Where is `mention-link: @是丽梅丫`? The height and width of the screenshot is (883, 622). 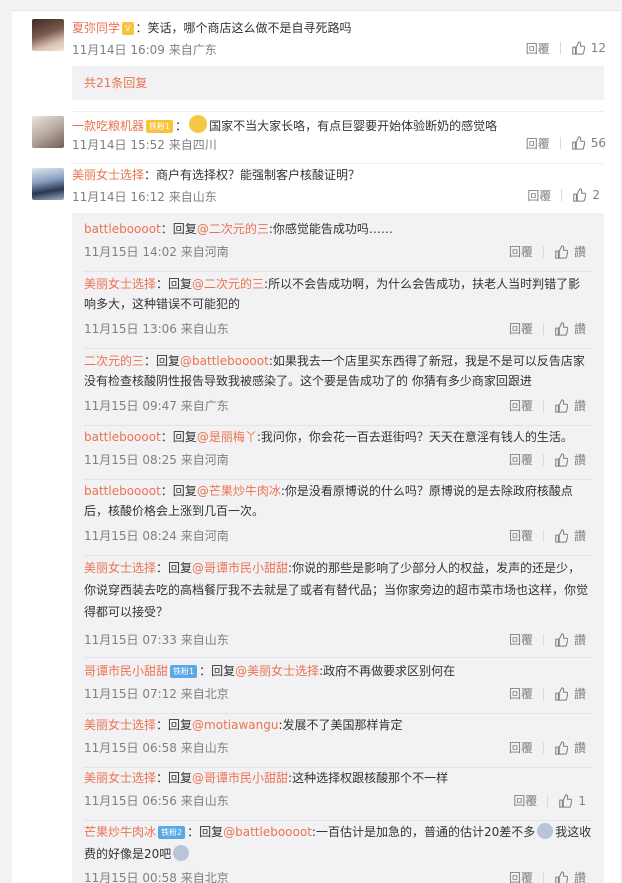
mention-link: @是丽梅丫 is located at coordinates (227, 437).